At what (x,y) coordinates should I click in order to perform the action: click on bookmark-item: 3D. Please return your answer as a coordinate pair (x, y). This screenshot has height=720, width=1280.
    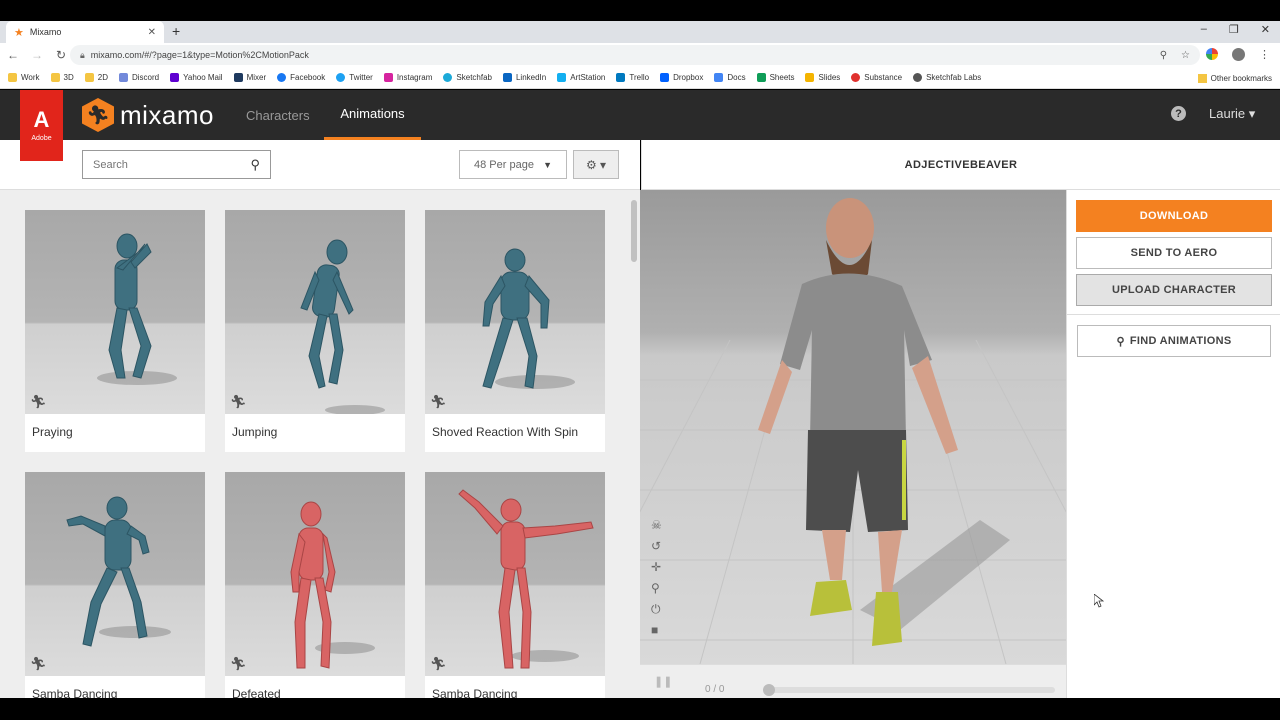
    Looking at the image, I should click on (62, 77).